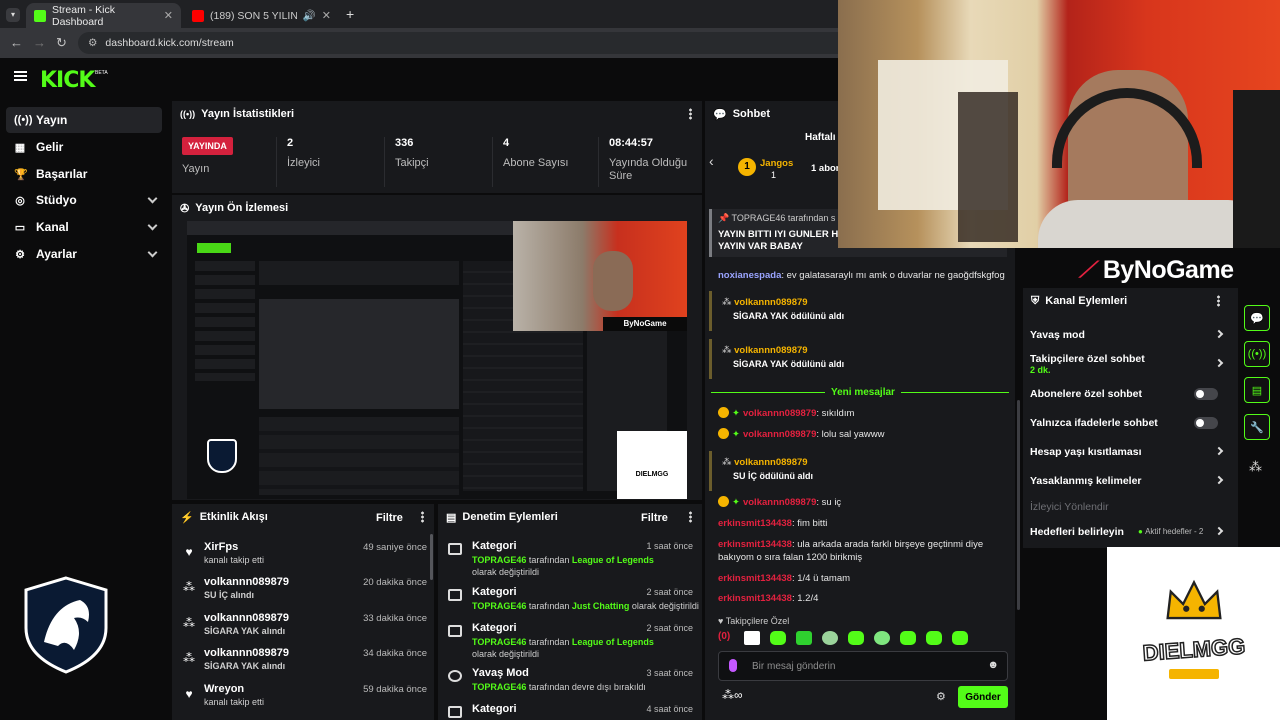 Image resolution: width=1280 pixels, height=720 pixels. I want to click on team-liquid-logo, so click(66, 625).